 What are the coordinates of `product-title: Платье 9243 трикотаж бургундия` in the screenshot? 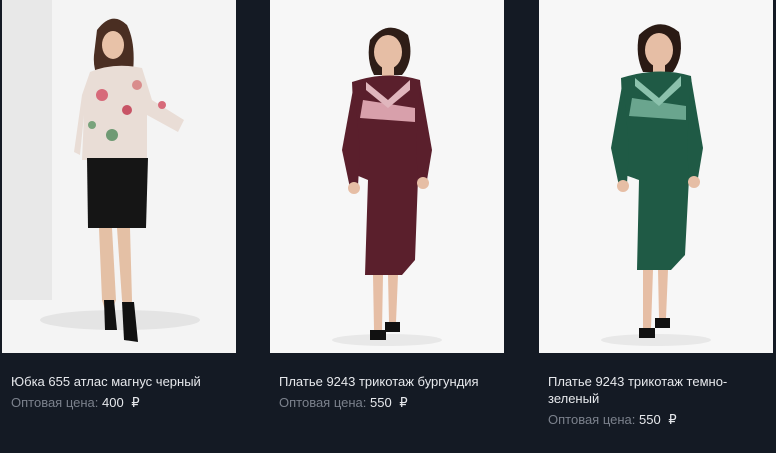 It's located at (390, 381).